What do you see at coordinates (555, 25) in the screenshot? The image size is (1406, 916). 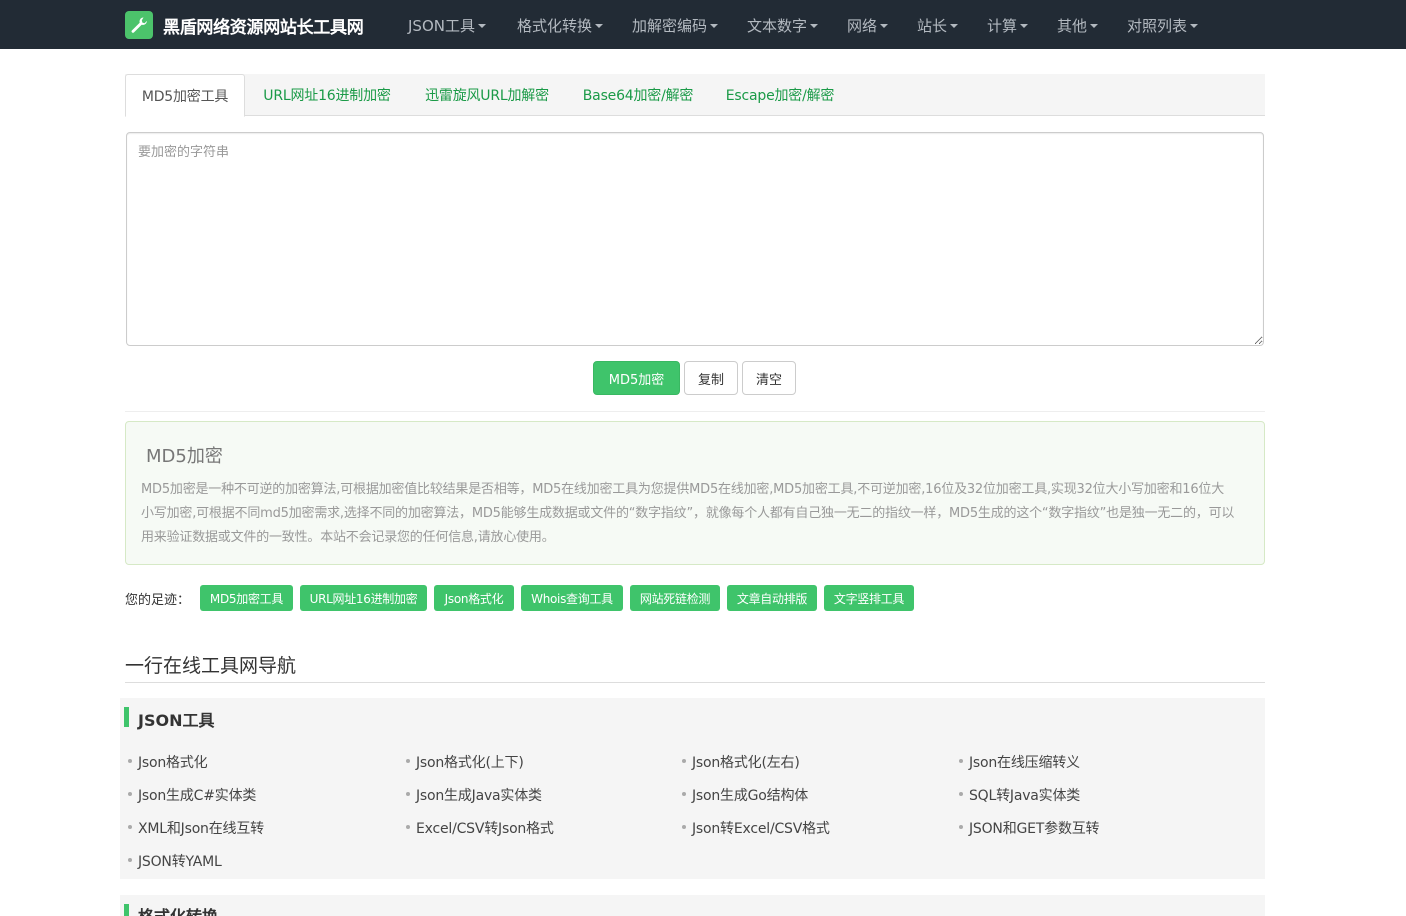 I see `nav-menu-label: 格式化转换` at bounding box center [555, 25].